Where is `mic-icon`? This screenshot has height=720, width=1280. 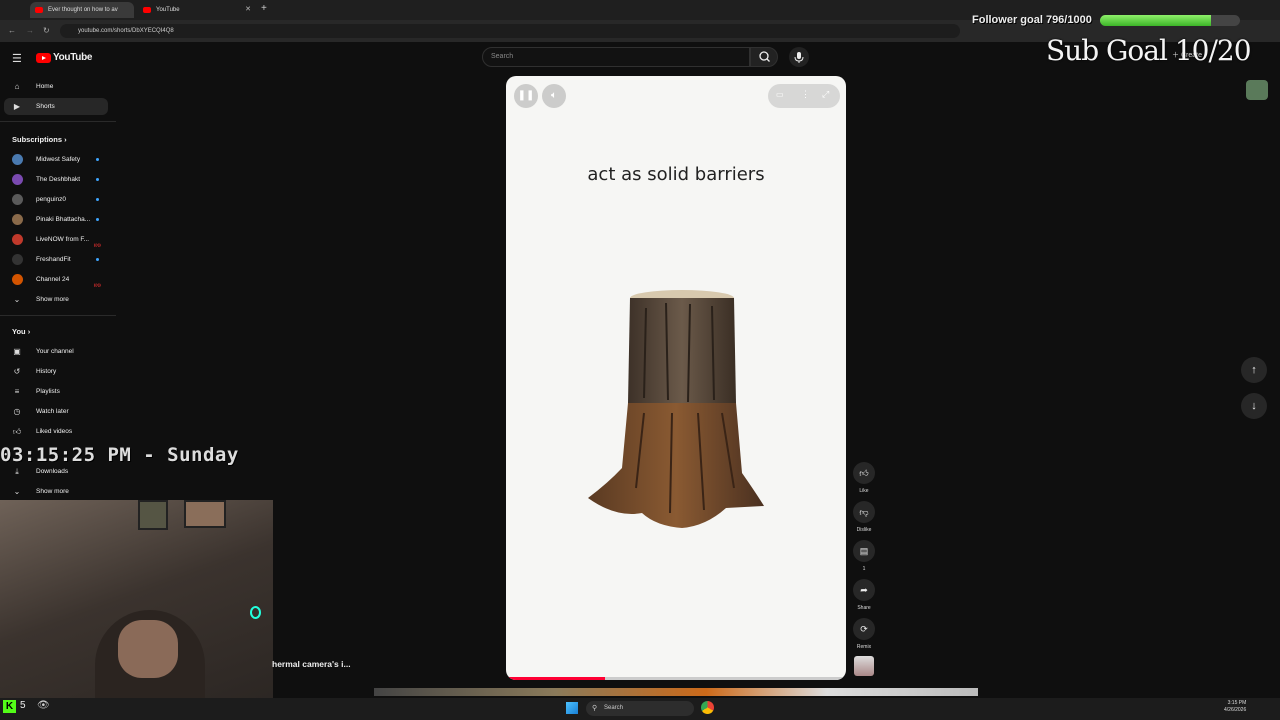 mic-icon is located at coordinates (799, 57).